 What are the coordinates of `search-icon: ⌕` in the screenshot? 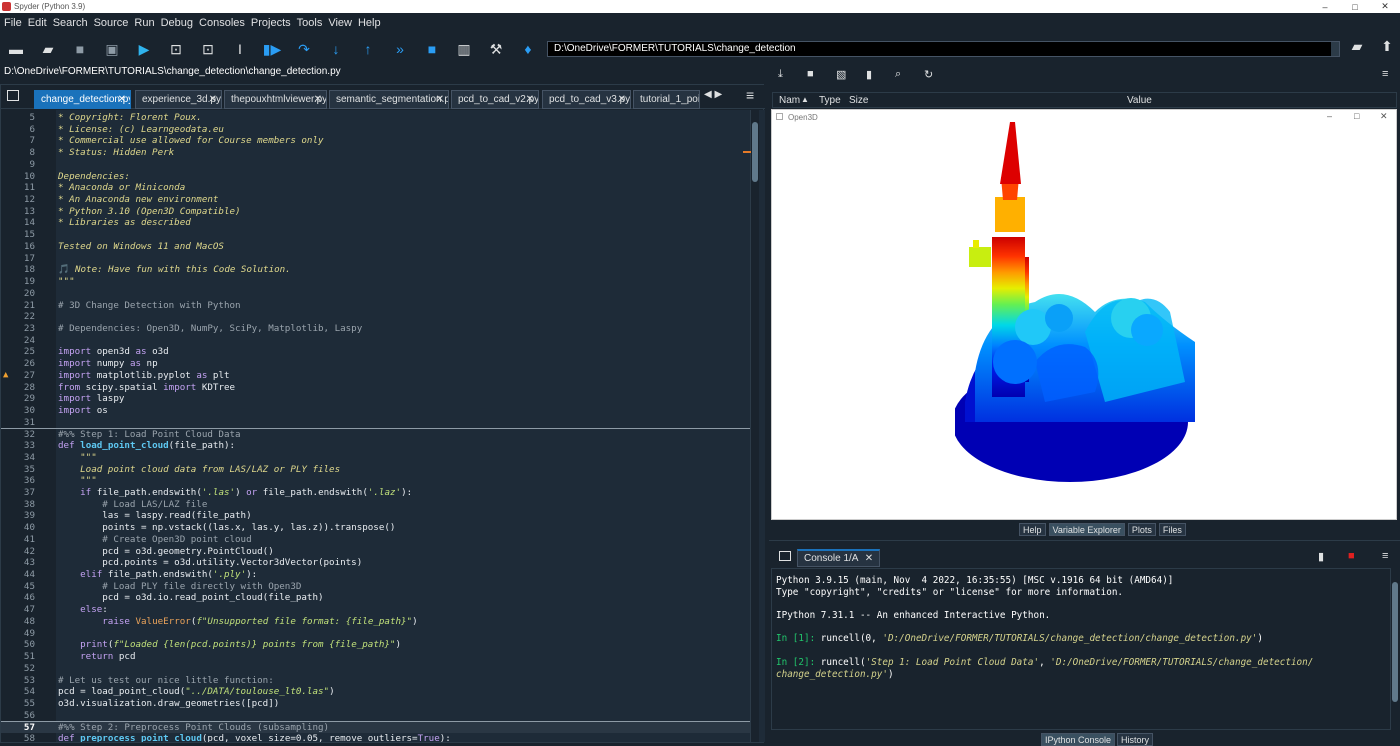 It's located at (898, 74).